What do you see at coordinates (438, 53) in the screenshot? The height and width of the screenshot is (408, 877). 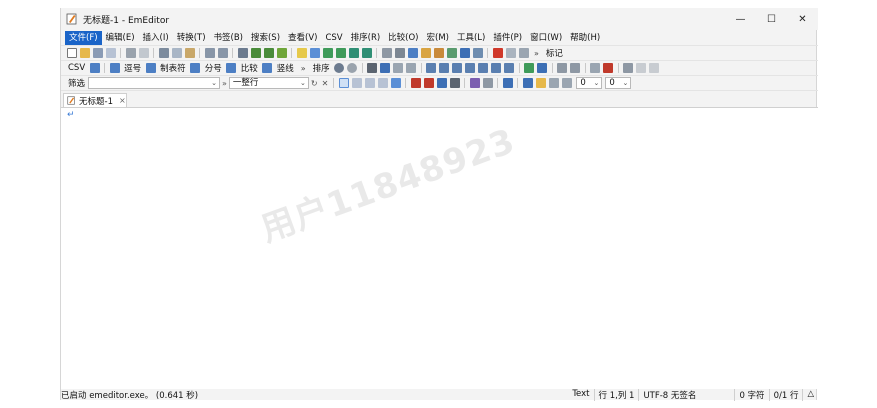 I see `color-icon` at bounding box center [438, 53].